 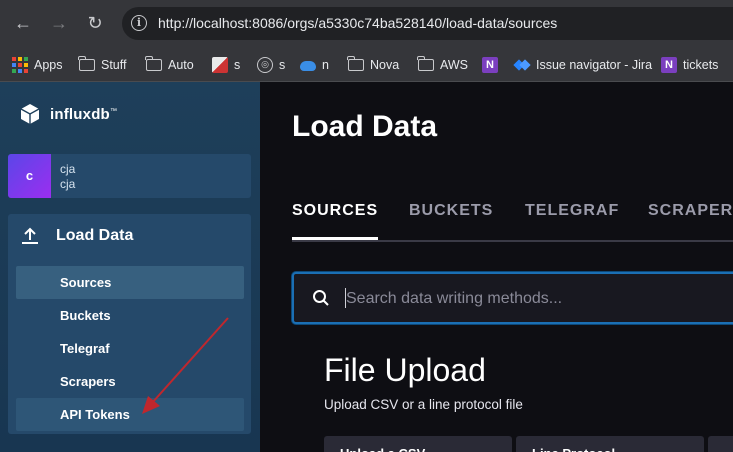 I want to click on page-title: Load Data, so click(x=365, y=126).